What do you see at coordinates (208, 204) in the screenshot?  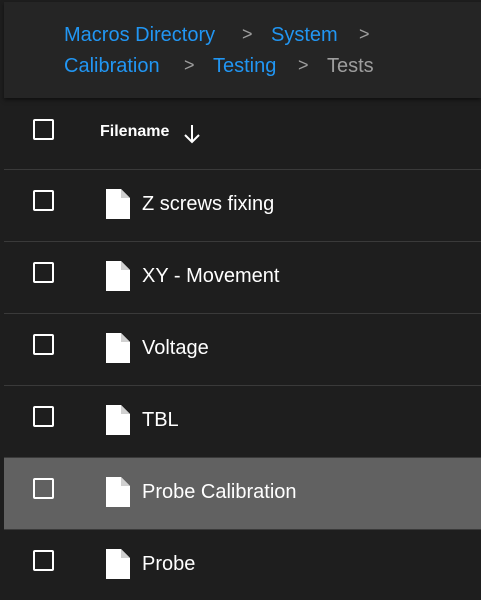 I see `file-name: Z screws fixing` at bounding box center [208, 204].